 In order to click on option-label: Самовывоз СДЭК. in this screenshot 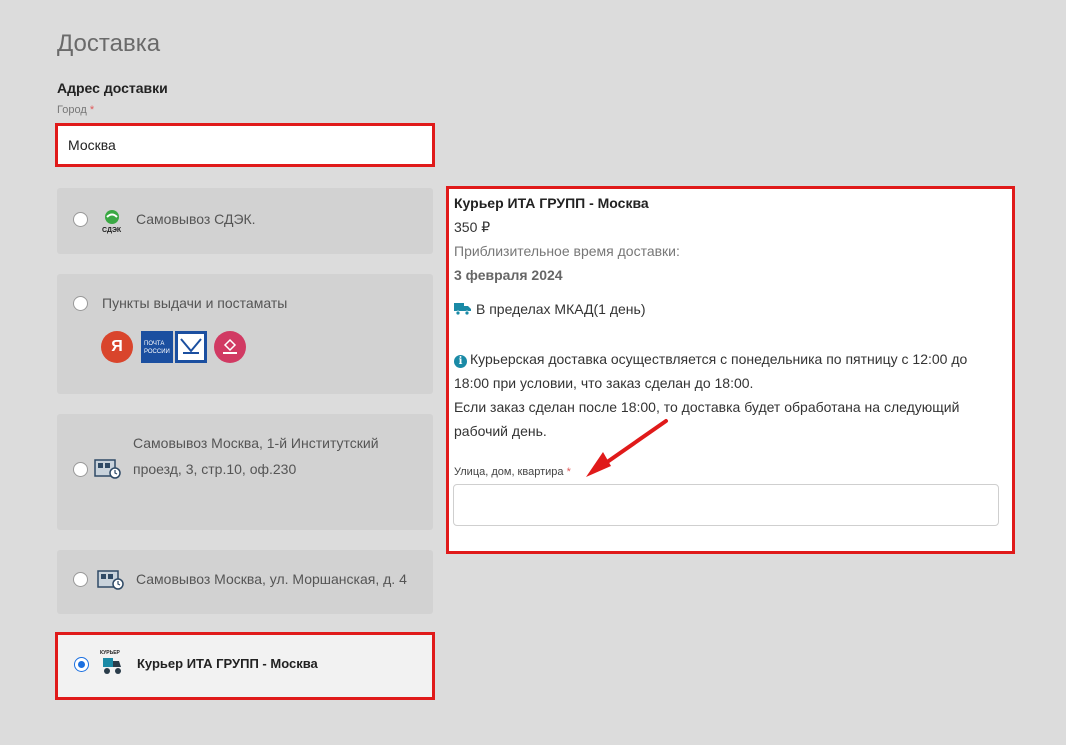, I will do `click(196, 219)`.